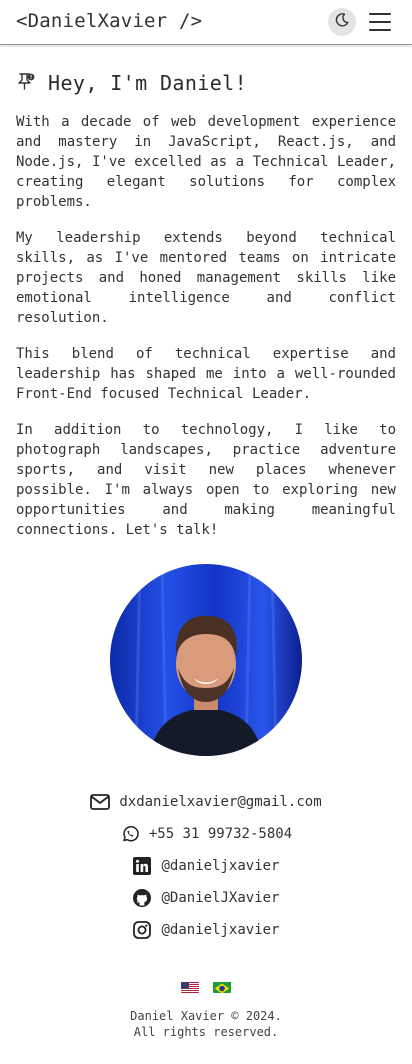 This screenshot has width=412, height=1064. What do you see at coordinates (220, 834) in the screenshot?
I see `contact-phone-text: +55 31 99732-5804` at bounding box center [220, 834].